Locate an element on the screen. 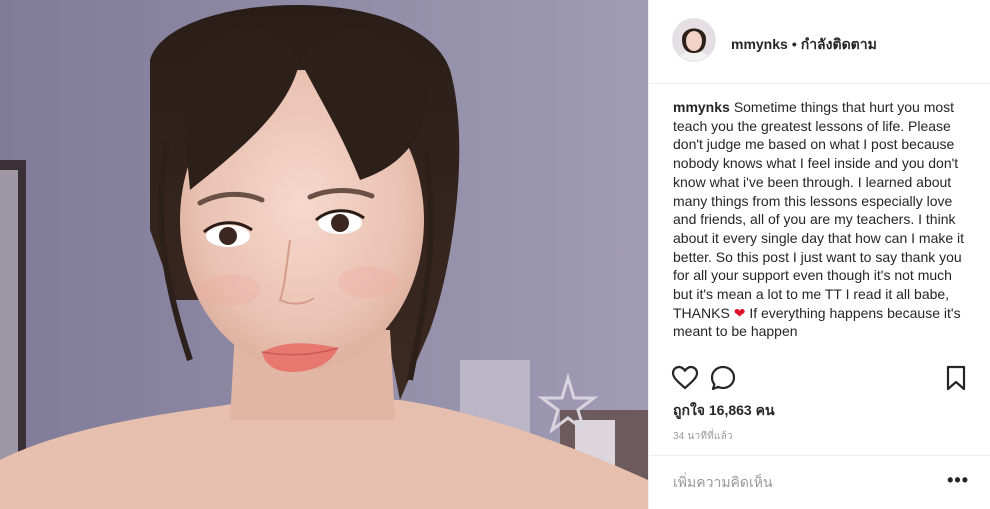  heart-outline-icon is located at coordinates (685, 377).